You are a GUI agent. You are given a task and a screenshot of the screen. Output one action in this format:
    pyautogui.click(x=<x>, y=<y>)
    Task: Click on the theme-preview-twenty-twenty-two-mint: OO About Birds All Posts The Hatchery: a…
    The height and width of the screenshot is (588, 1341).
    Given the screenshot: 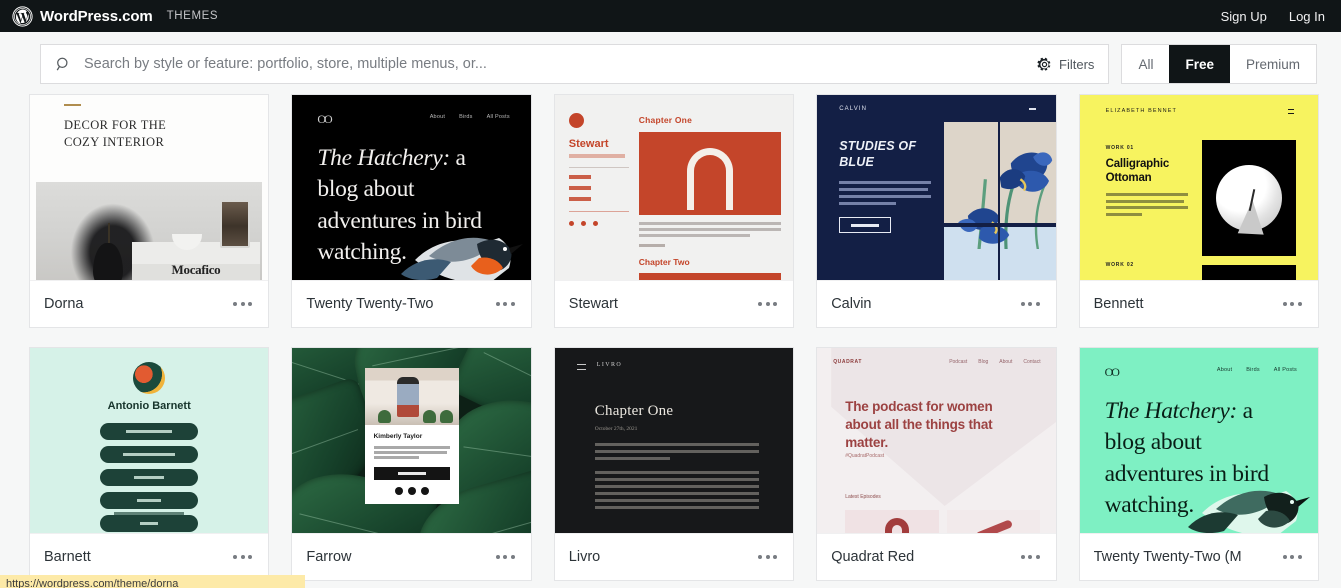 What is the action you would take?
    pyautogui.click(x=1198, y=440)
    